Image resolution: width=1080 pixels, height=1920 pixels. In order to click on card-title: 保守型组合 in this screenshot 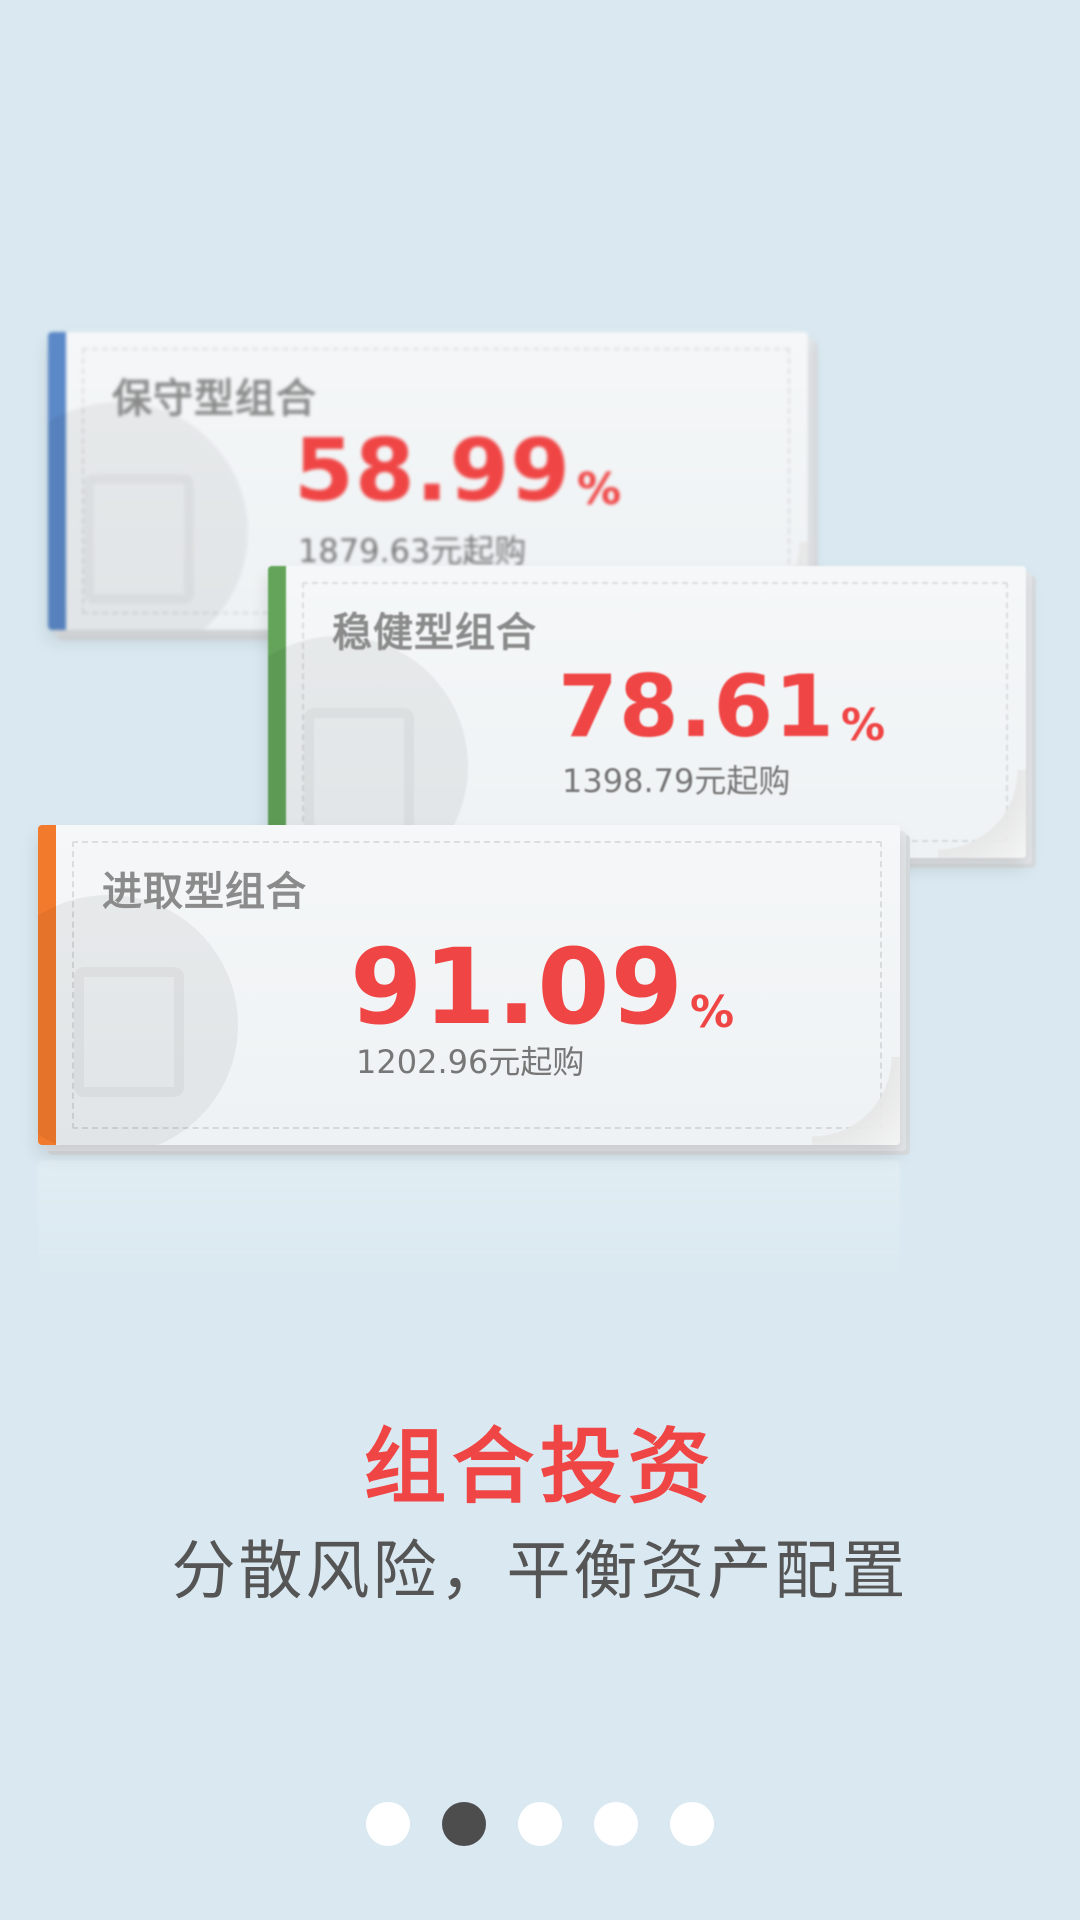, I will do `click(214, 399)`.